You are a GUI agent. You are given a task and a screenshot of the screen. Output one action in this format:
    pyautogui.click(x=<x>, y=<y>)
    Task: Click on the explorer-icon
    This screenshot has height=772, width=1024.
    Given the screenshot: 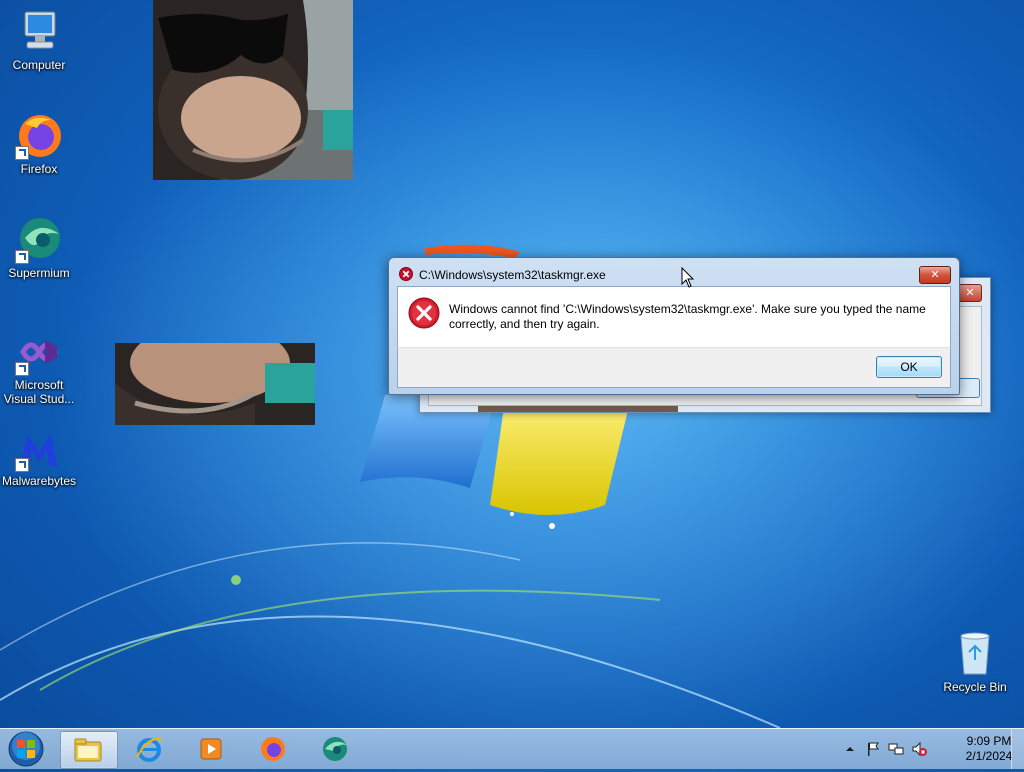 What is the action you would take?
    pyautogui.click(x=88, y=750)
    